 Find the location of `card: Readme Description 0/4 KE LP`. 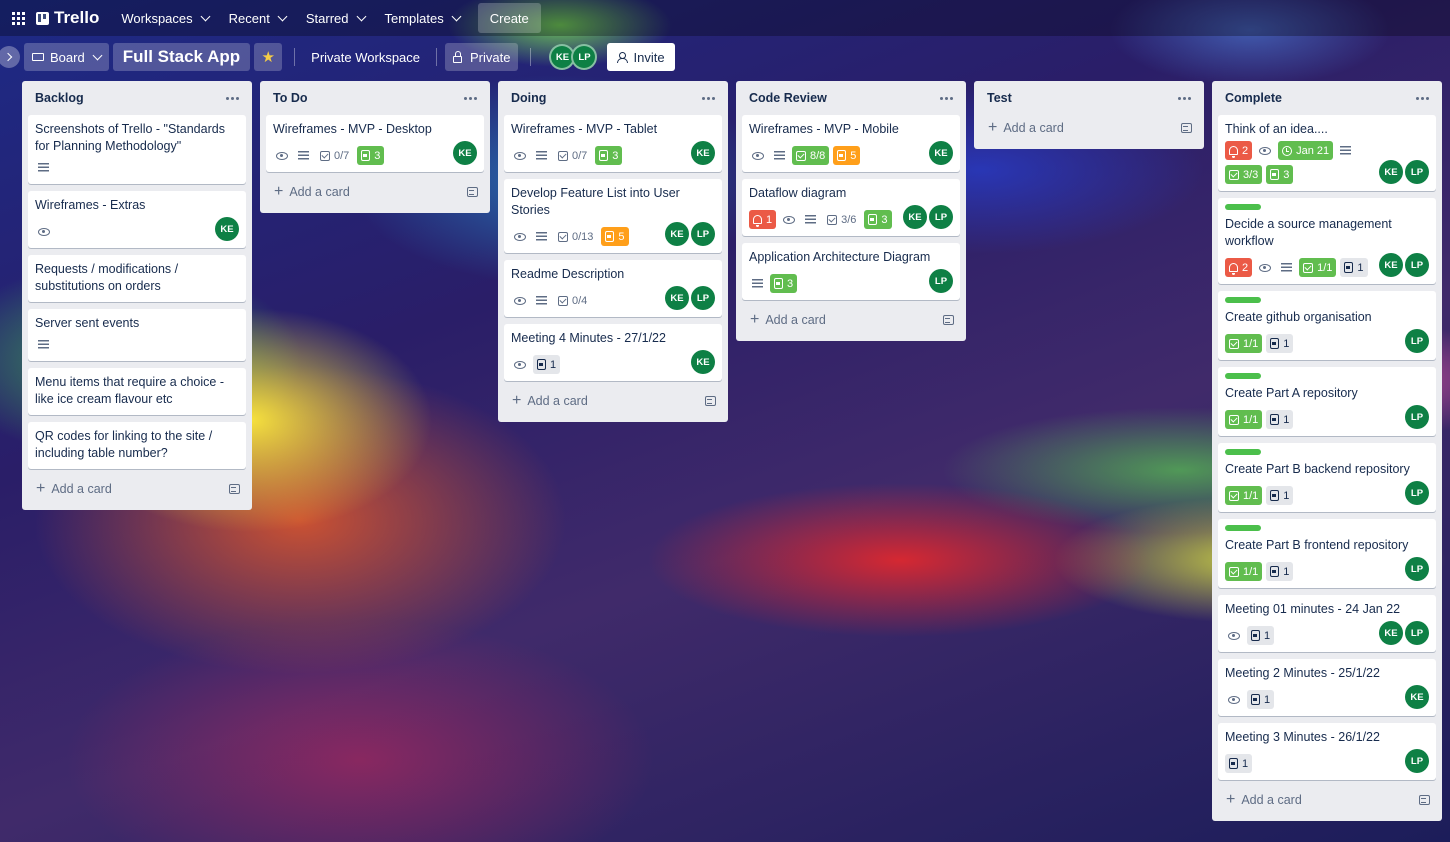

card: Readme Description 0/4 KE LP is located at coordinates (613, 288).